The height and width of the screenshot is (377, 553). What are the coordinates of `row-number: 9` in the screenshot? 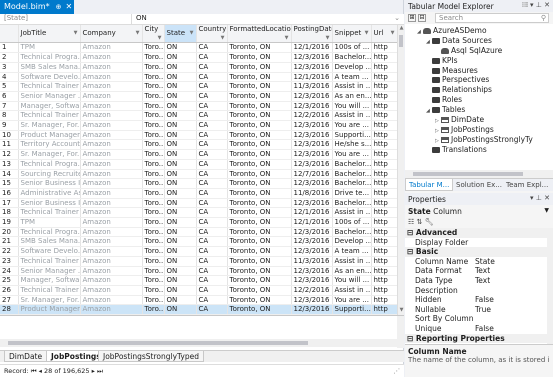 It's located at (9, 125).